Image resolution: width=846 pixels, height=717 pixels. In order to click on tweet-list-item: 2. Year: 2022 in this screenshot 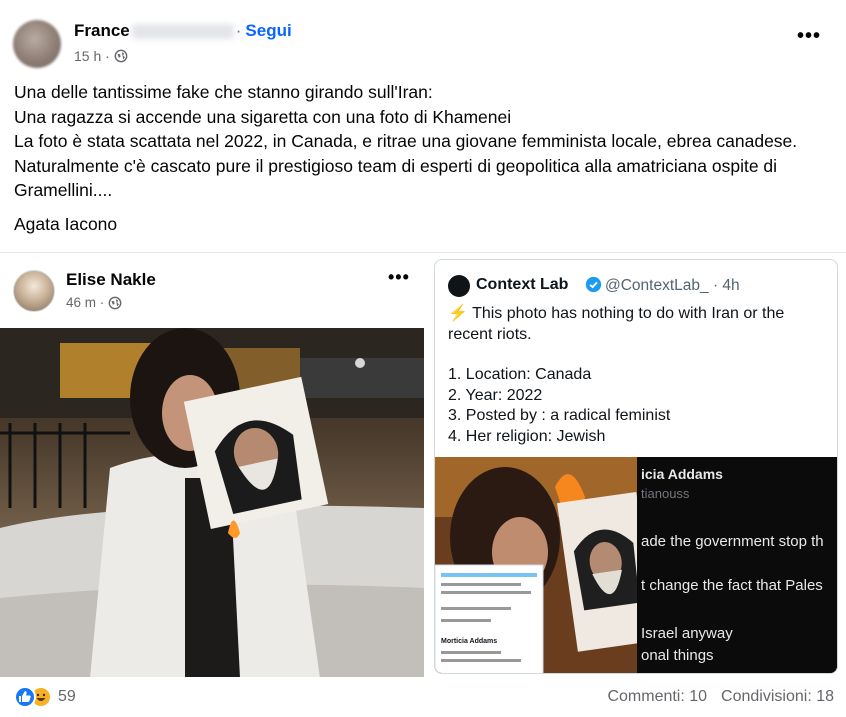, I will do `click(495, 395)`.